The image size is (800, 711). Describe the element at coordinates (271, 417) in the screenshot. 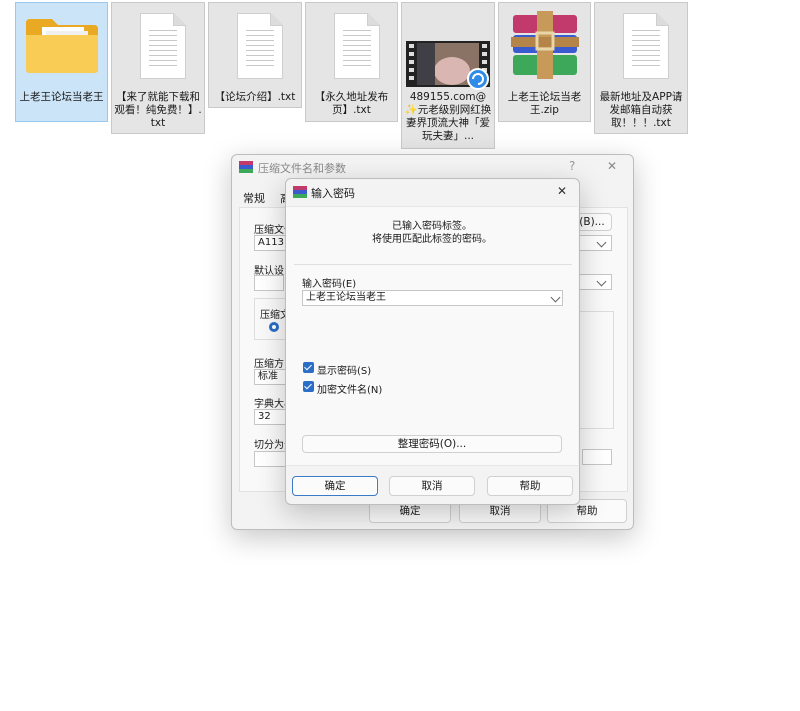

I see `dict-dropdown: 32` at that location.